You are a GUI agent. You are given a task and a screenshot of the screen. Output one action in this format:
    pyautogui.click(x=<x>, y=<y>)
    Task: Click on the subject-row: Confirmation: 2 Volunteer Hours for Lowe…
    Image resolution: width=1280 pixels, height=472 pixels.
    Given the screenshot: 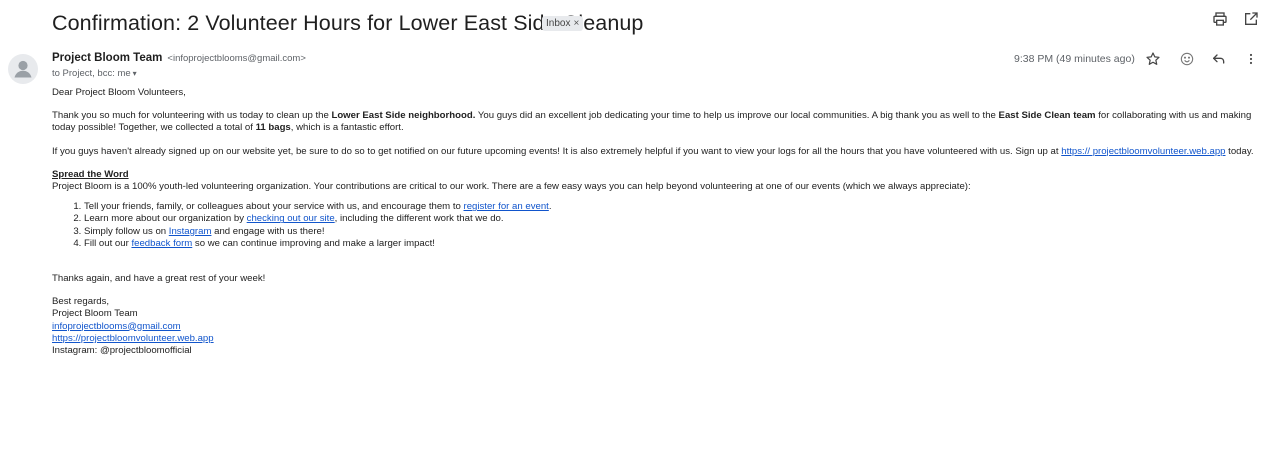 What is the action you would take?
    pyautogui.click(x=666, y=23)
    